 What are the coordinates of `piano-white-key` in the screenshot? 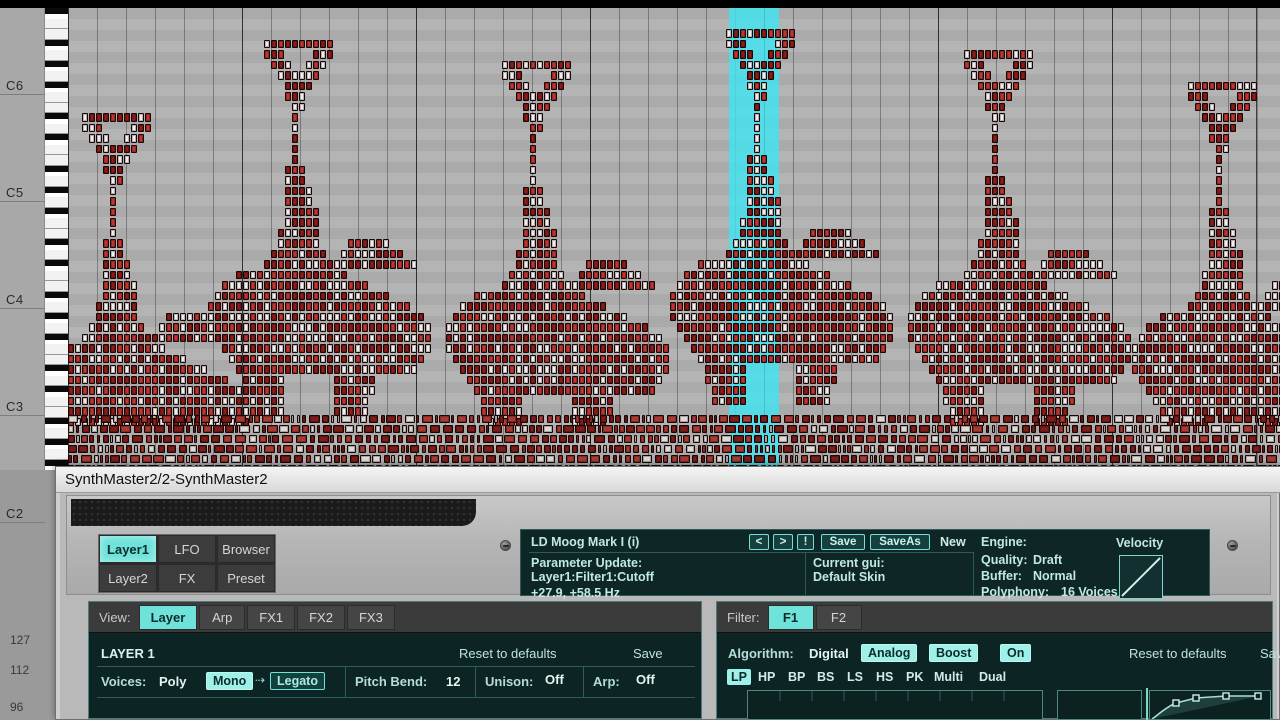 It's located at (56, 401).